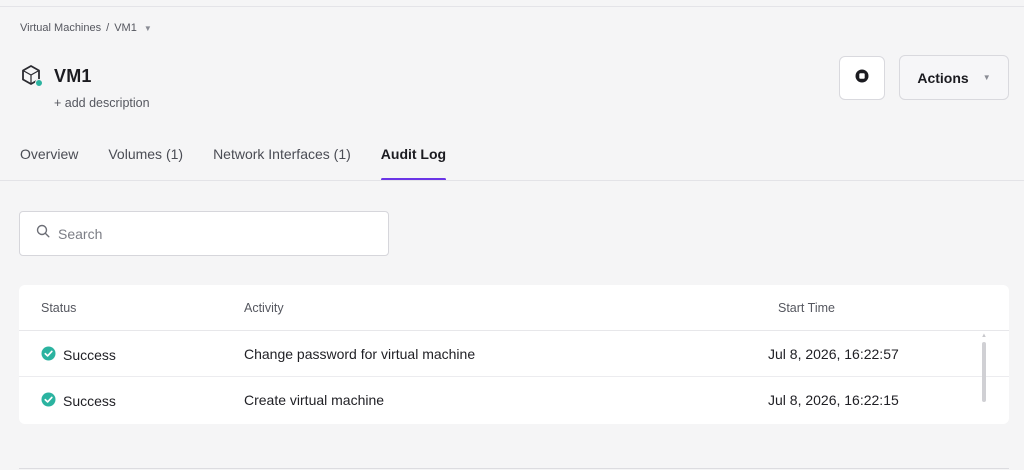 The height and width of the screenshot is (470, 1024). What do you see at coordinates (314, 400) in the screenshot?
I see `activity-cell: Create virtual machine` at bounding box center [314, 400].